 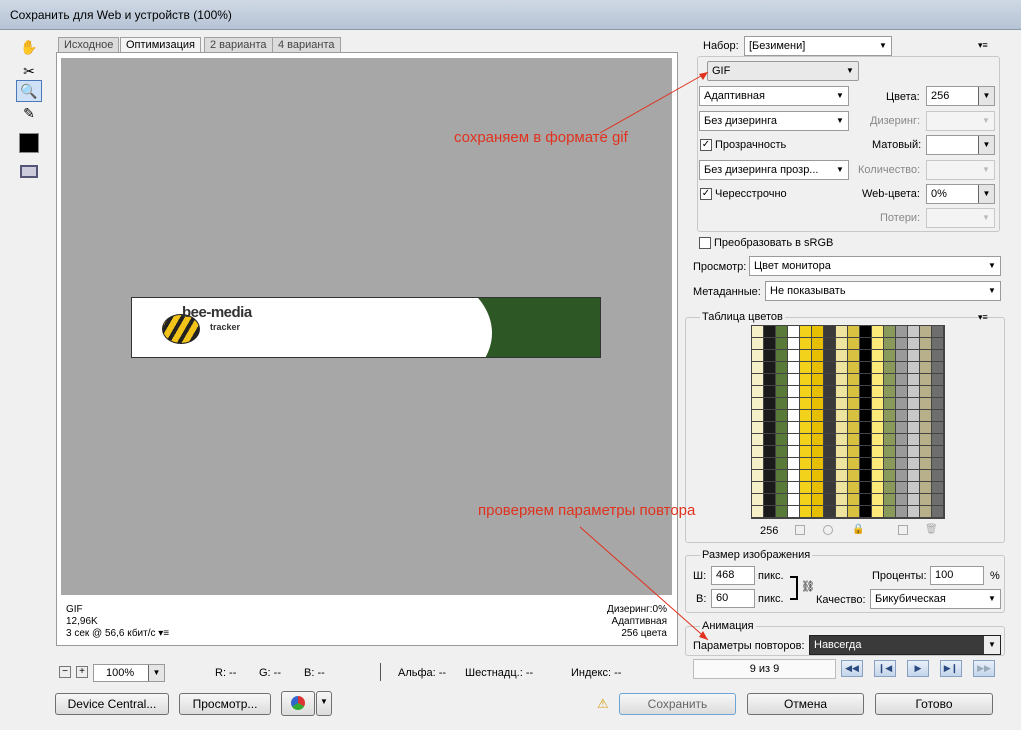 I want to click on eyedropper-tool-icon: ✎, so click(x=29, y=113).